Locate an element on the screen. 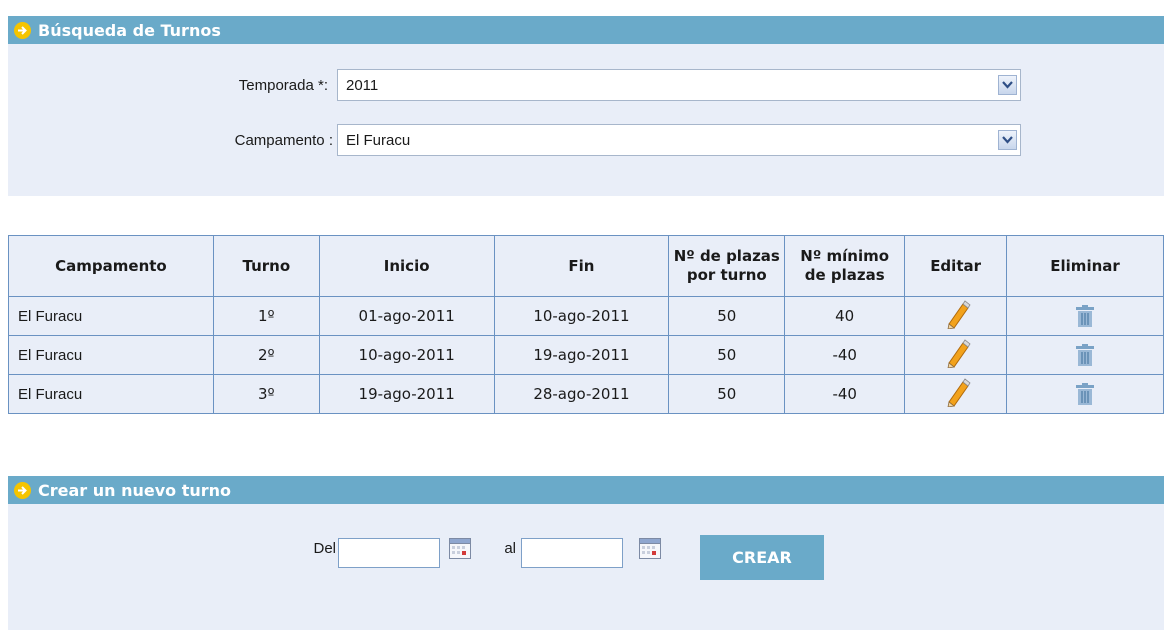 This screenshot has width=1164, height=630. temporada-value: 2011 is located at coordinates (362, 85).